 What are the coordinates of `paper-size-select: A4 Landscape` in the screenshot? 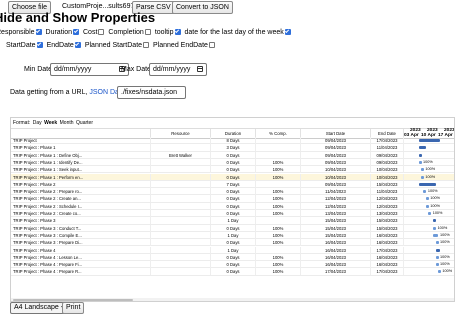 It's located at (39, 308).